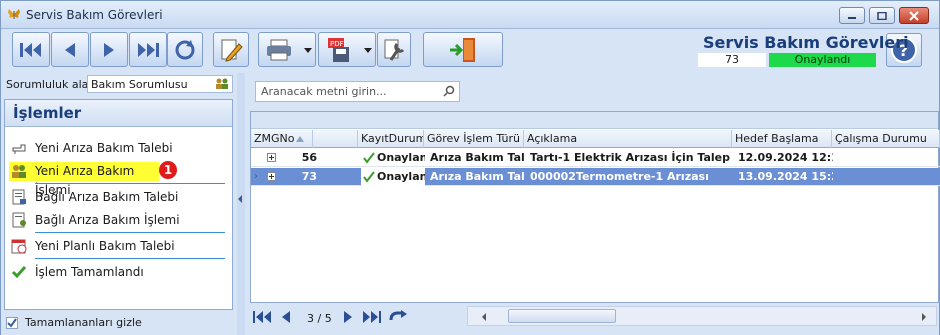 The height and width of the screenshot is (335, 940). Describe the element at coordinates (628, 139) in the screenshot. I see `column-header-description: Açıklama` at that location.